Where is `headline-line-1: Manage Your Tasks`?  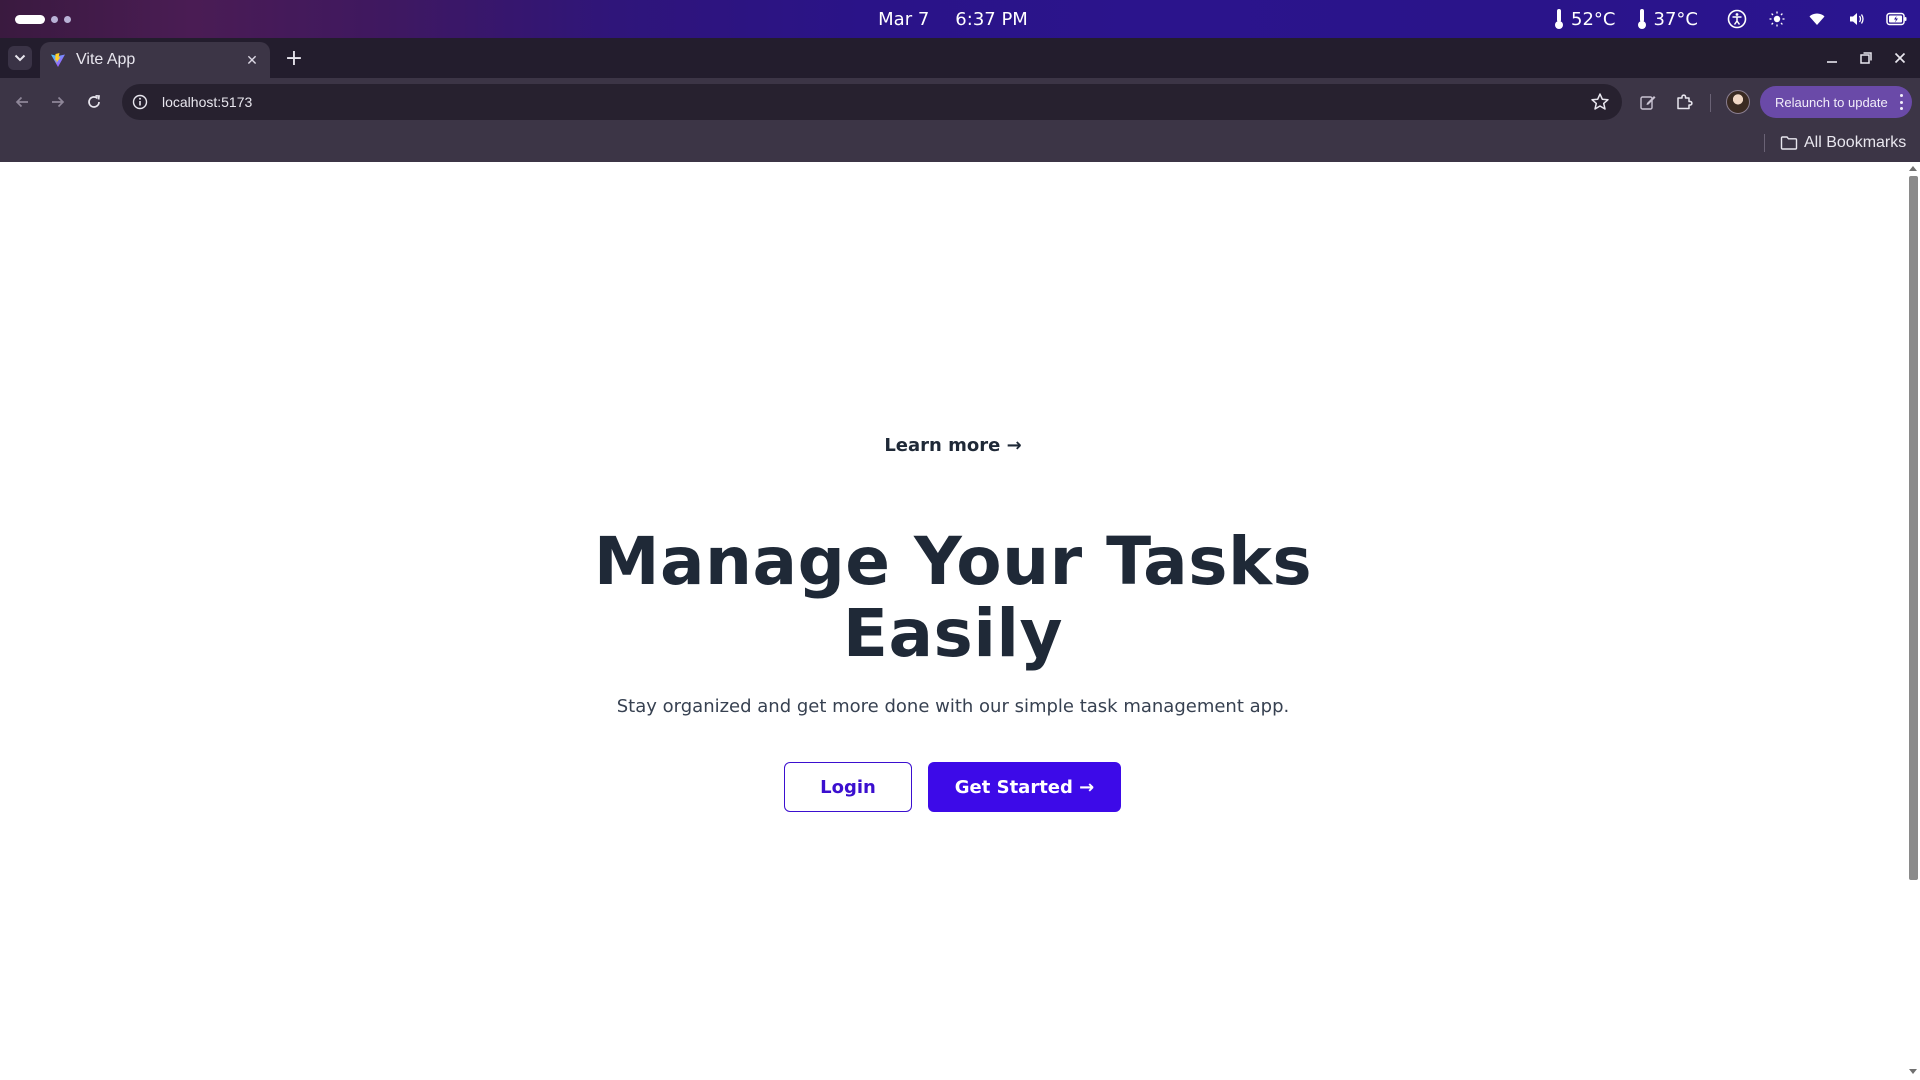
headline-line-1: Manage Your Tasks is located at coordinates (953, 561).